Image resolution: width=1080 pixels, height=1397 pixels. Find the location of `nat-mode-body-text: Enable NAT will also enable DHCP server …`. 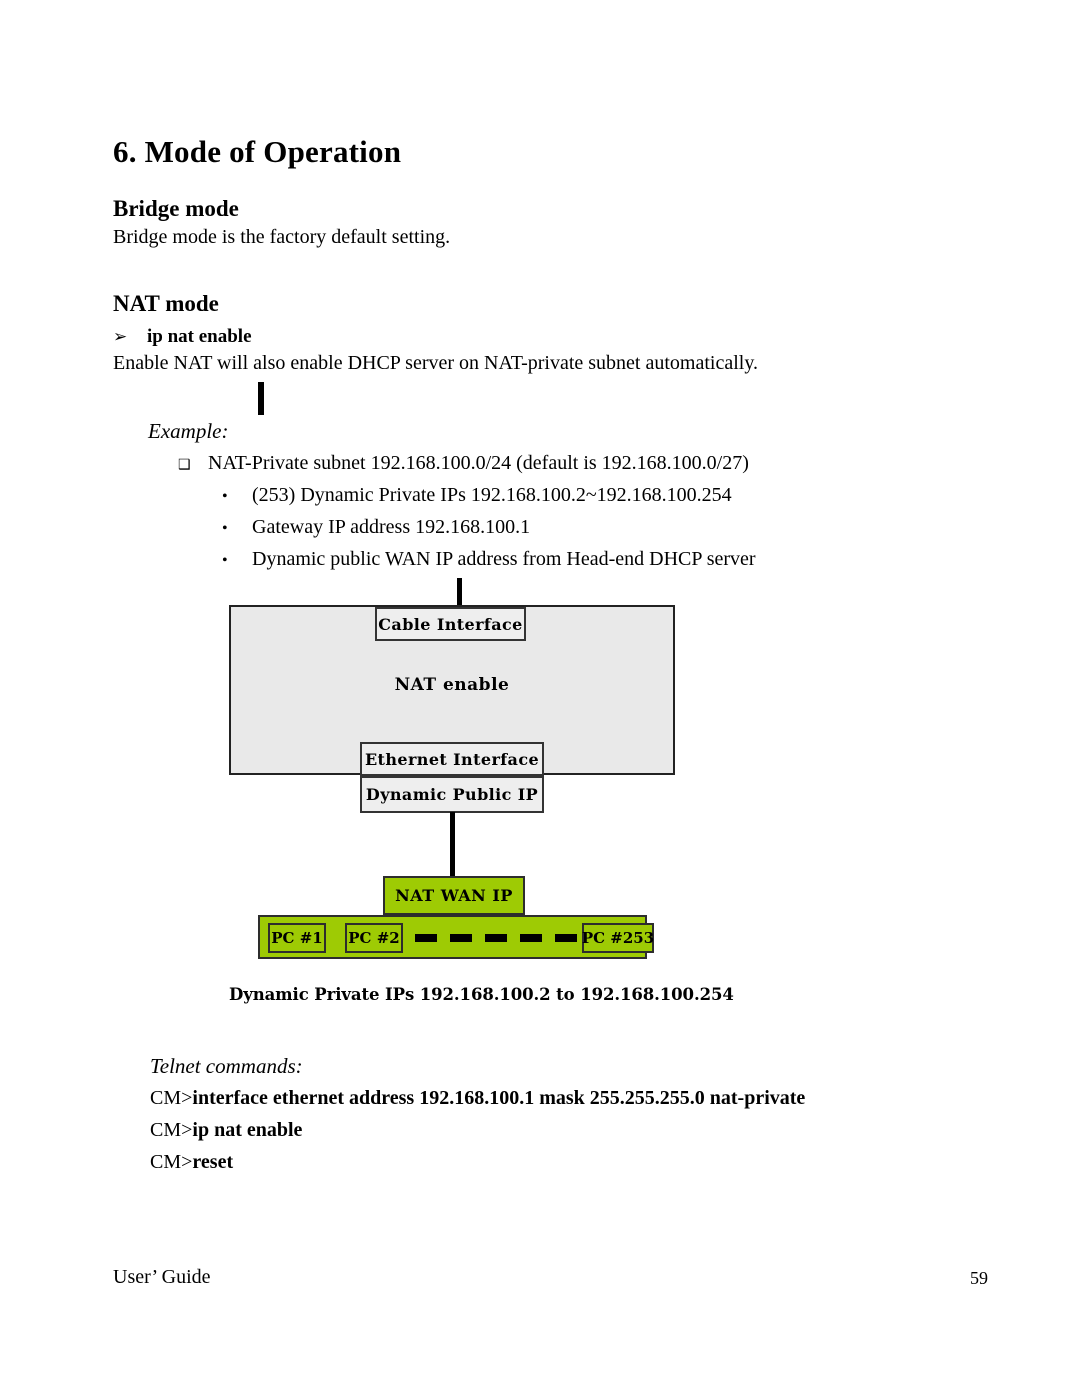

nat-mode-body-text: Enable NAT will also enable DHCP server … is located at coordinates (436, 363).